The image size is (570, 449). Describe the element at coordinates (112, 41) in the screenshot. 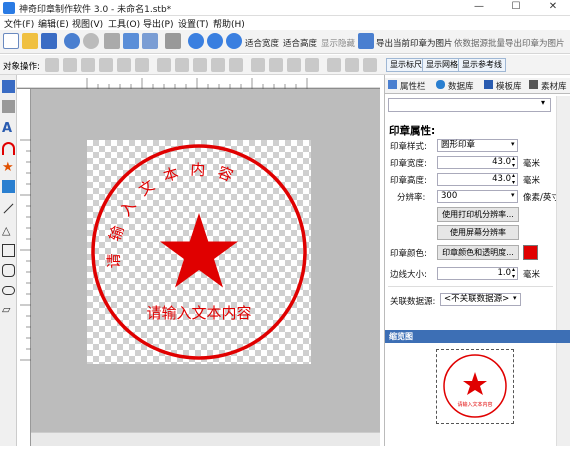

I see `cut-icon` at that location.